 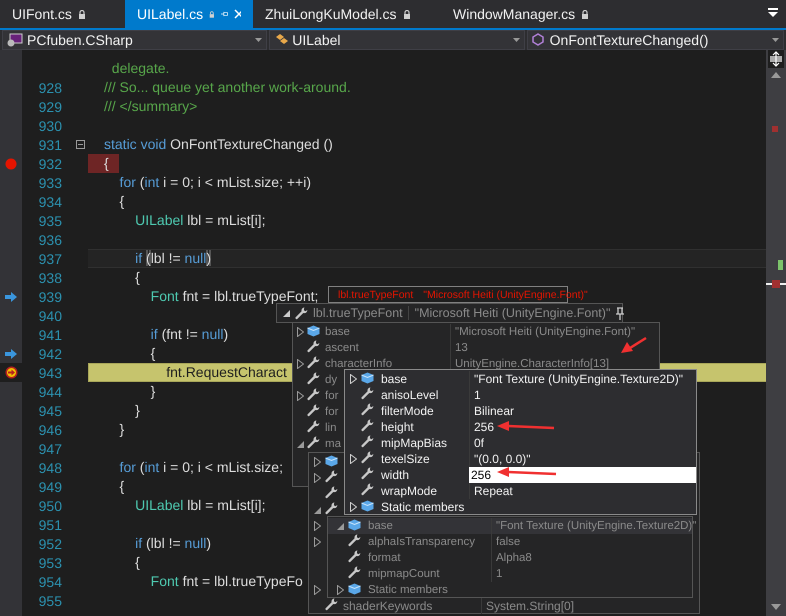 What do you see at coordinates (234, 296) in the screenshot?
I see `code-line: Font fnt = lbl.trueTypeFont;` at bounding box center [234, 296].